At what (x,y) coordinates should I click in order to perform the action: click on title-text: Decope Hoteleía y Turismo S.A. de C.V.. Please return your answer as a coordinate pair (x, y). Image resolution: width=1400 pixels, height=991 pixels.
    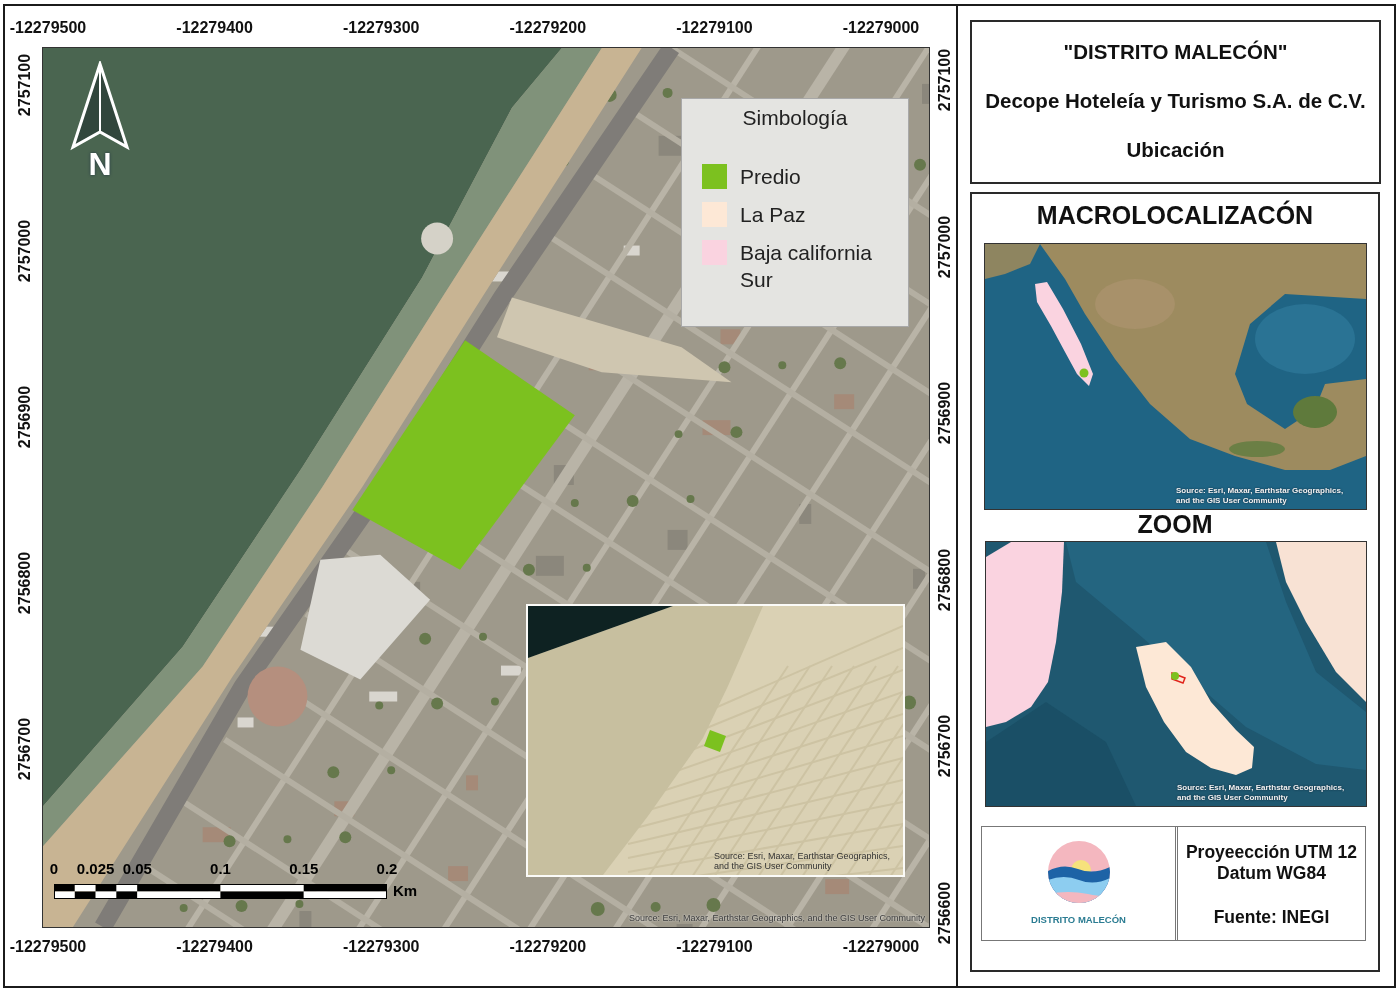
    Looking at the image, I should click on (1175, 101).